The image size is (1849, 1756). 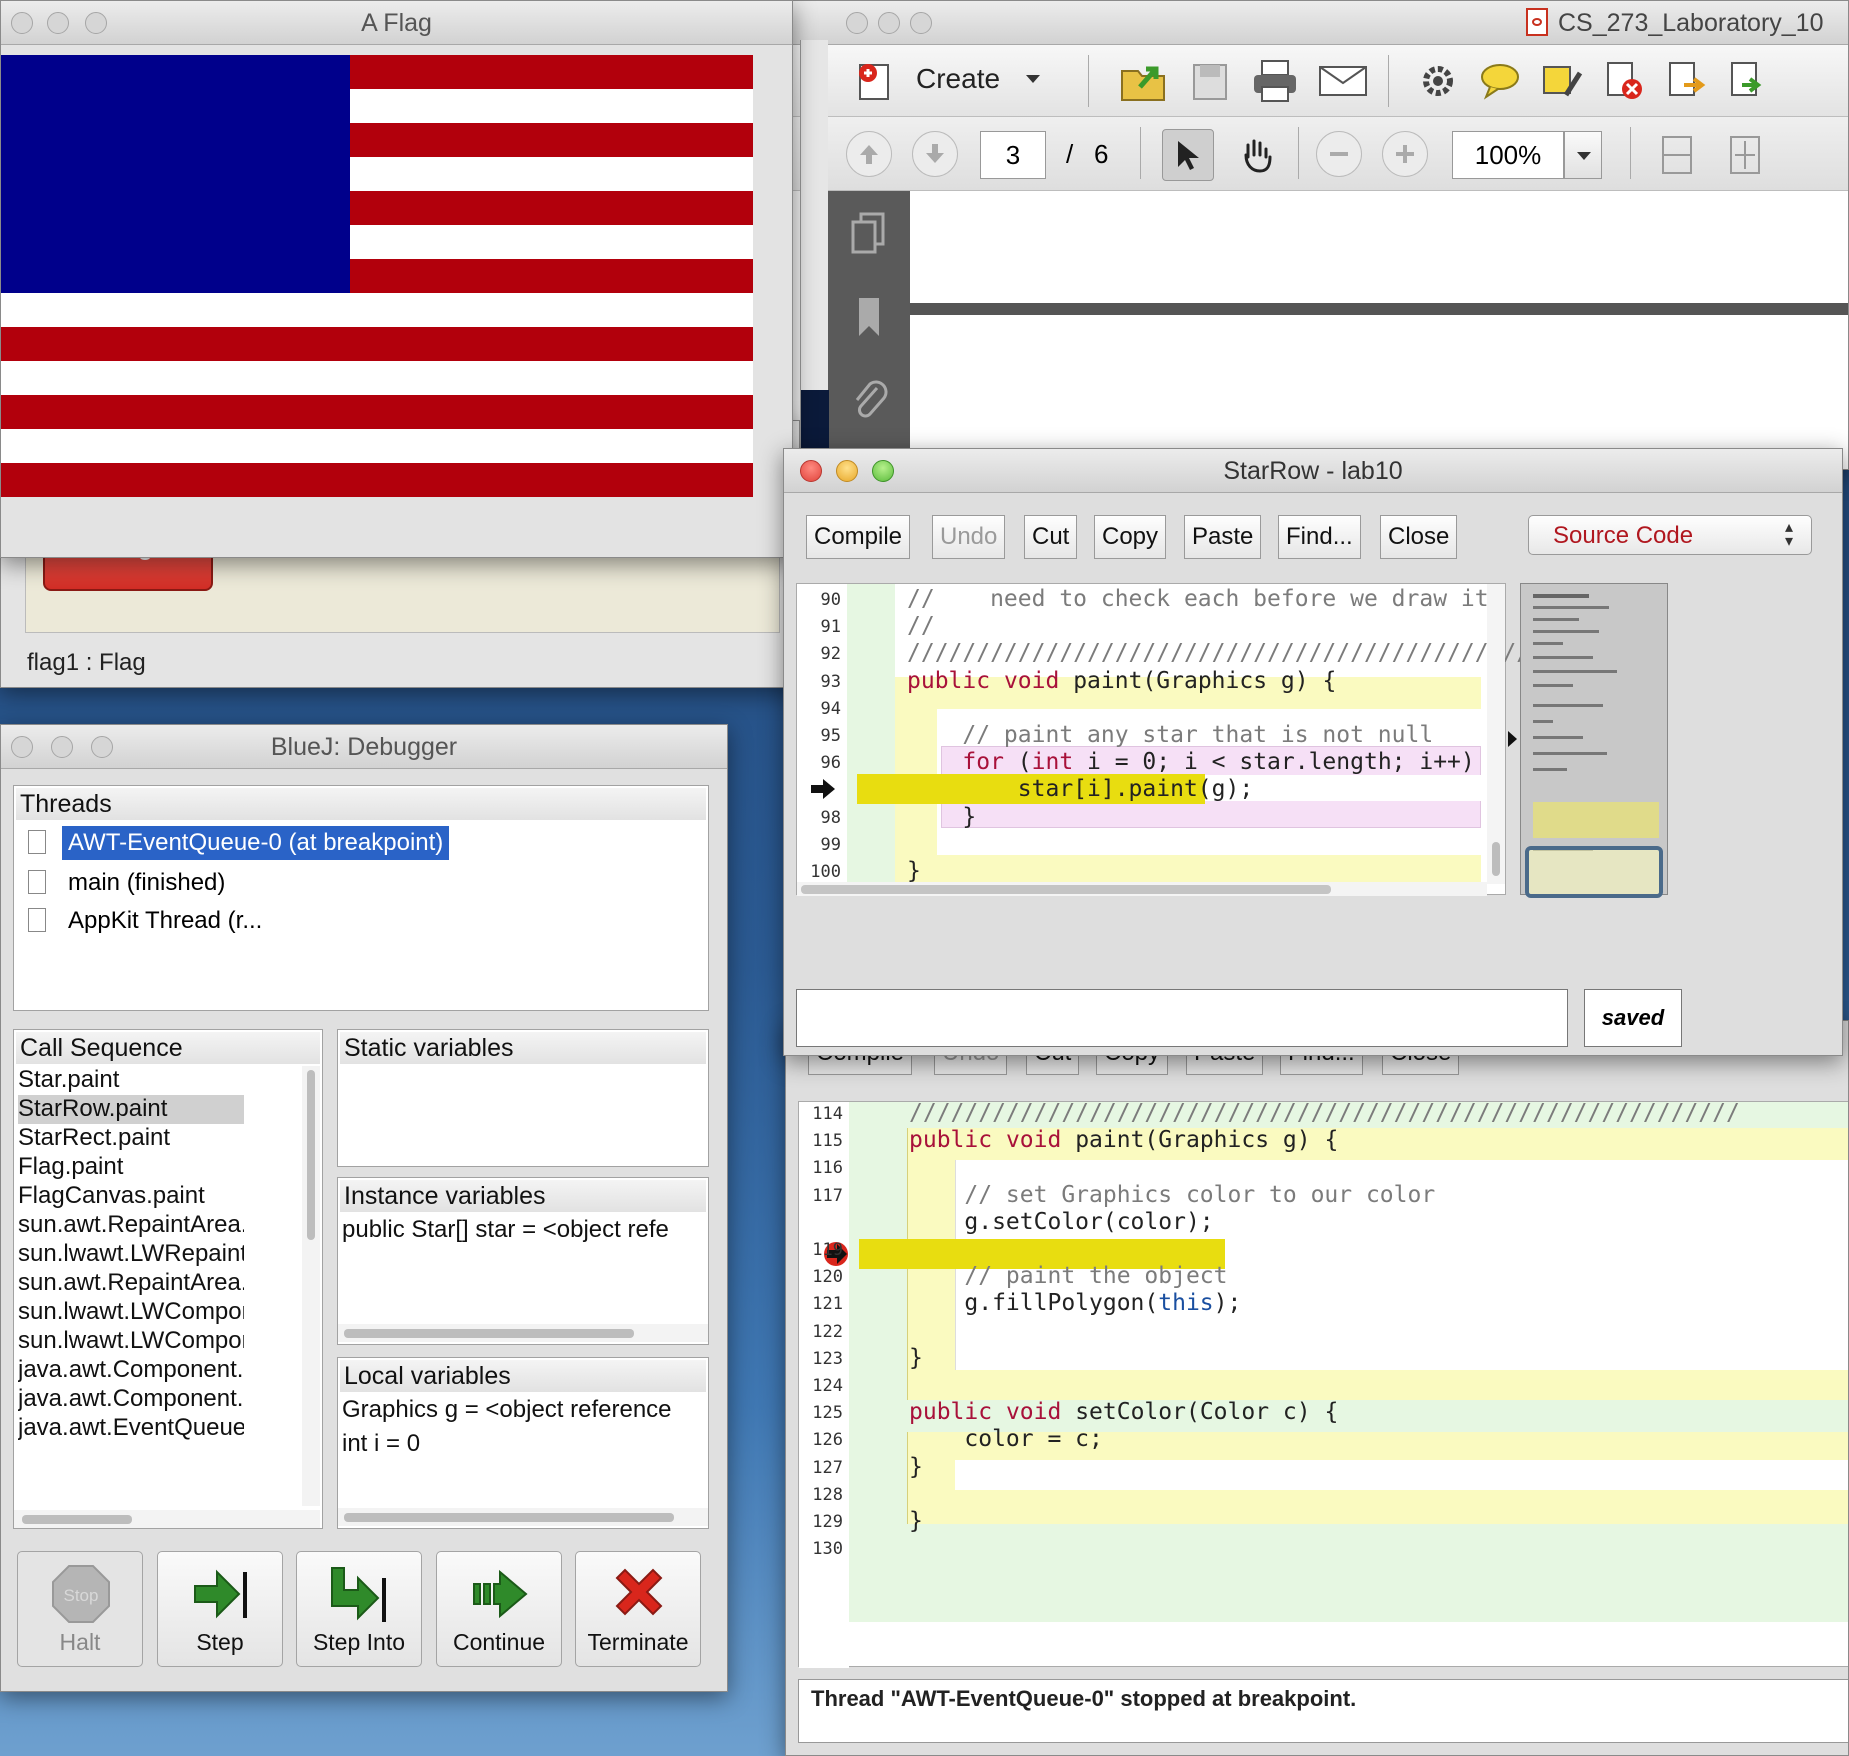 What do you see at coordinates (1130, 537) in the screenshot?
I see `copy-button: Copy` at bounding box center [1130, 537].